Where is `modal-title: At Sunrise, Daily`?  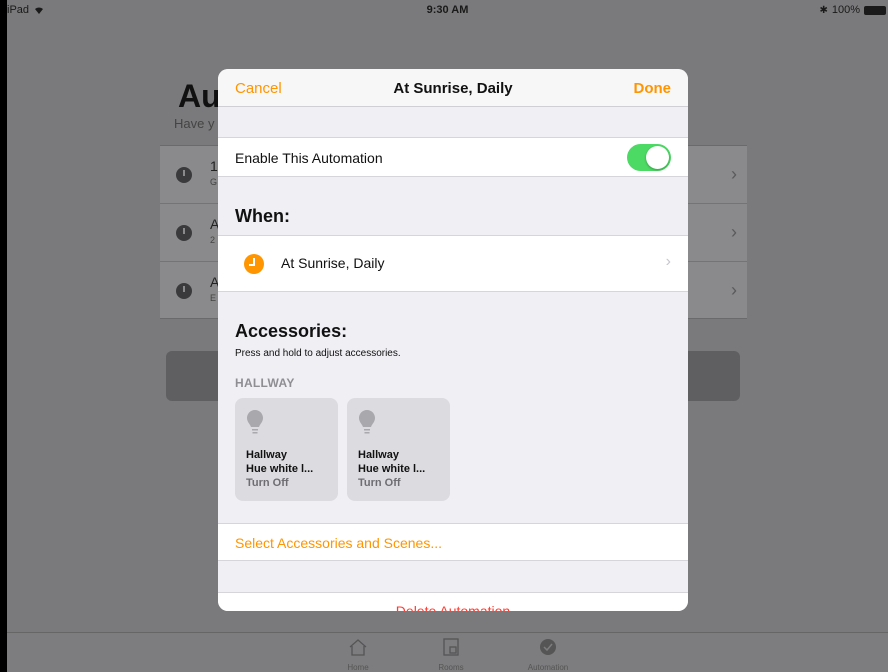 modal-title: At Sunrise, Daily is located at coordinates (453, 88).